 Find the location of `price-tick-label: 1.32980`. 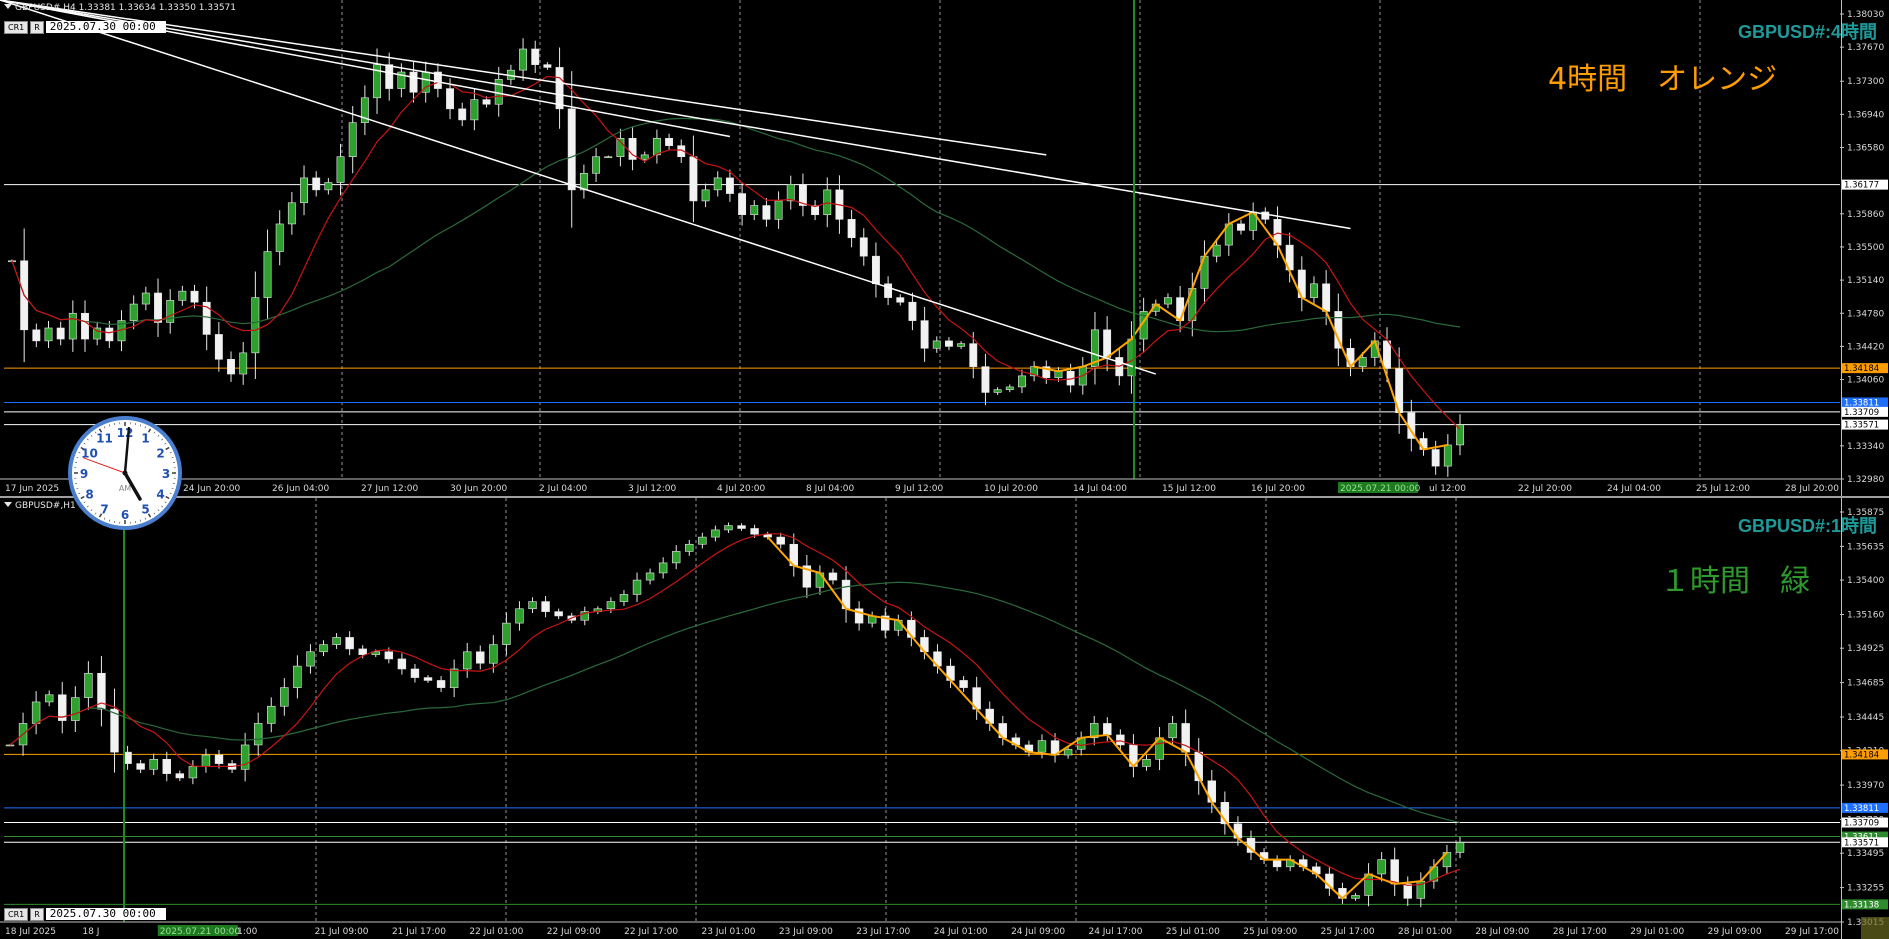

price-tick-label: 1.32980 is located at coordinates (1865, 480).